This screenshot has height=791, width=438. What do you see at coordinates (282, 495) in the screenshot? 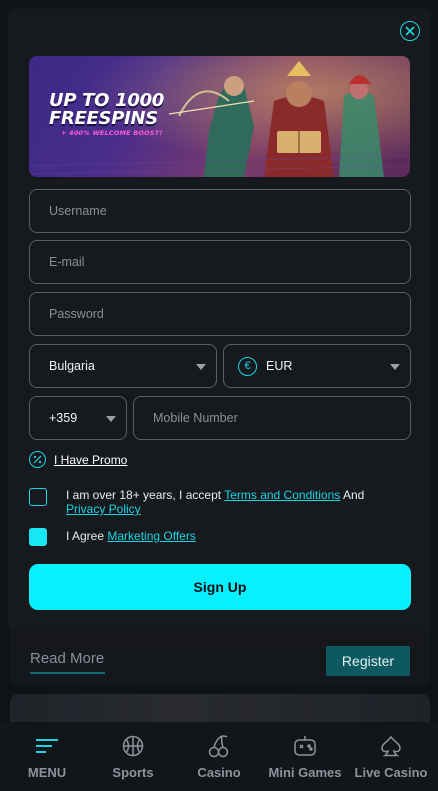
I see `terms-link: Terms and Conditions` at bounding box center [282, 495].